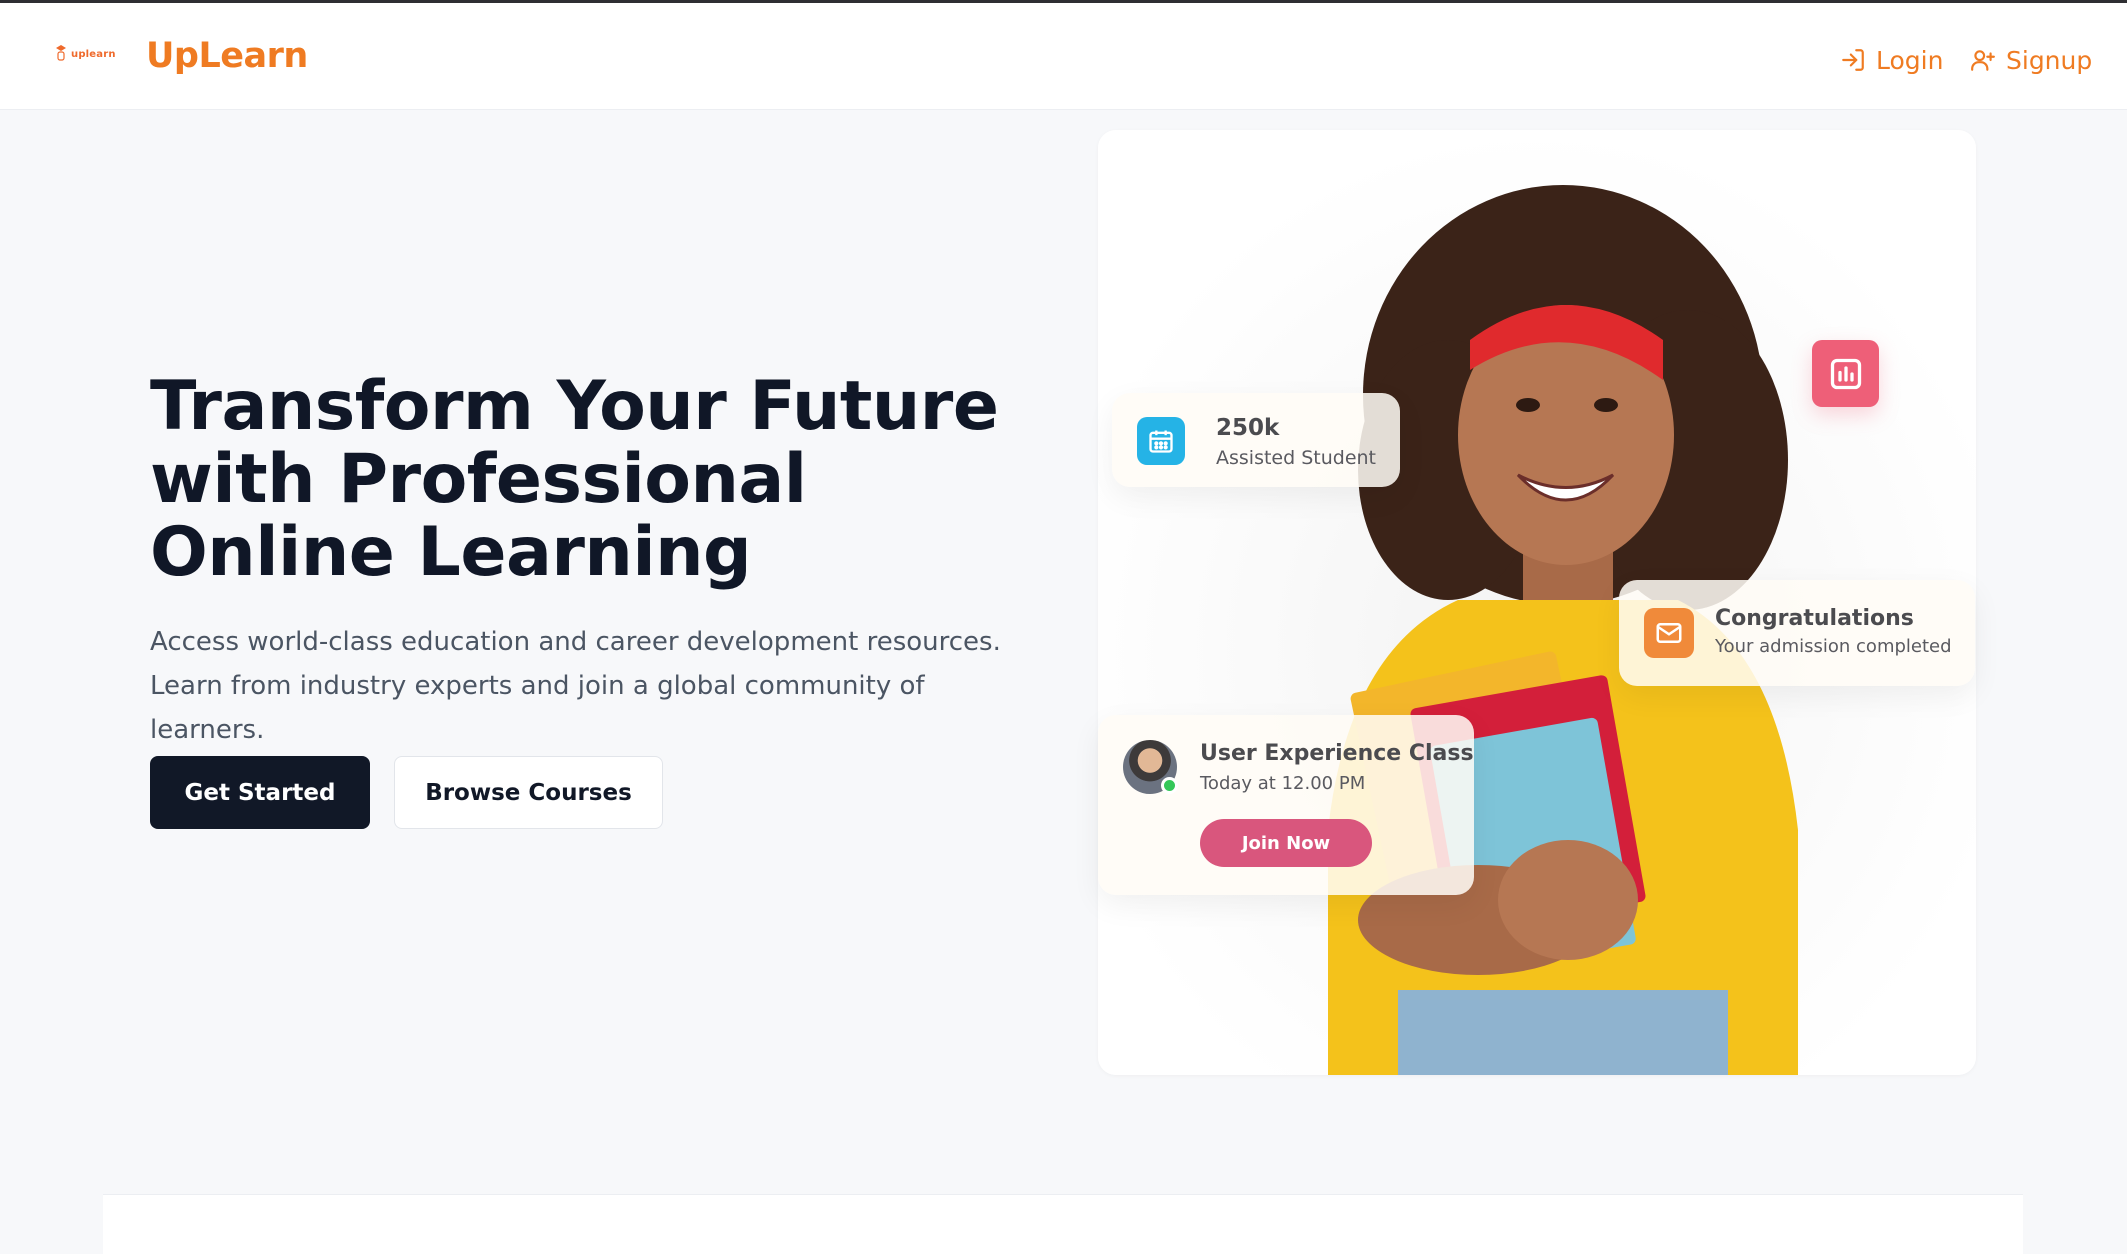 The image size is (2127, 1254). I want to click on get-started-button: Get Started, so click(260, 792).